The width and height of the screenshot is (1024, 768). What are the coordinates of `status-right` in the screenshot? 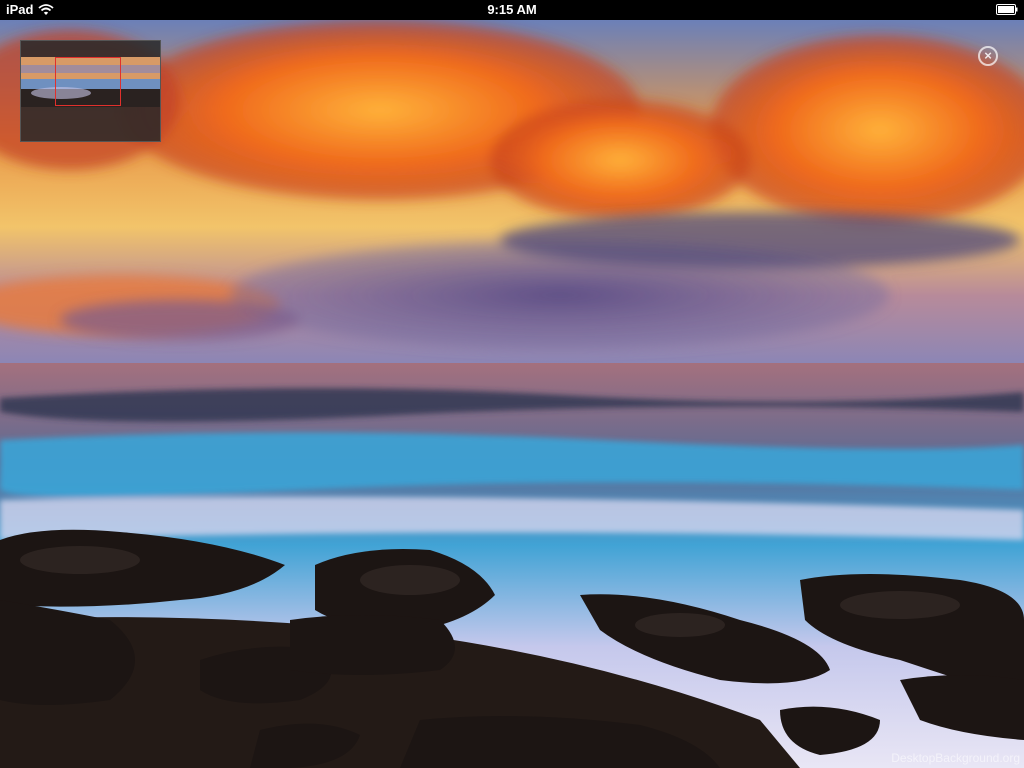 It's located at (1007, 10).